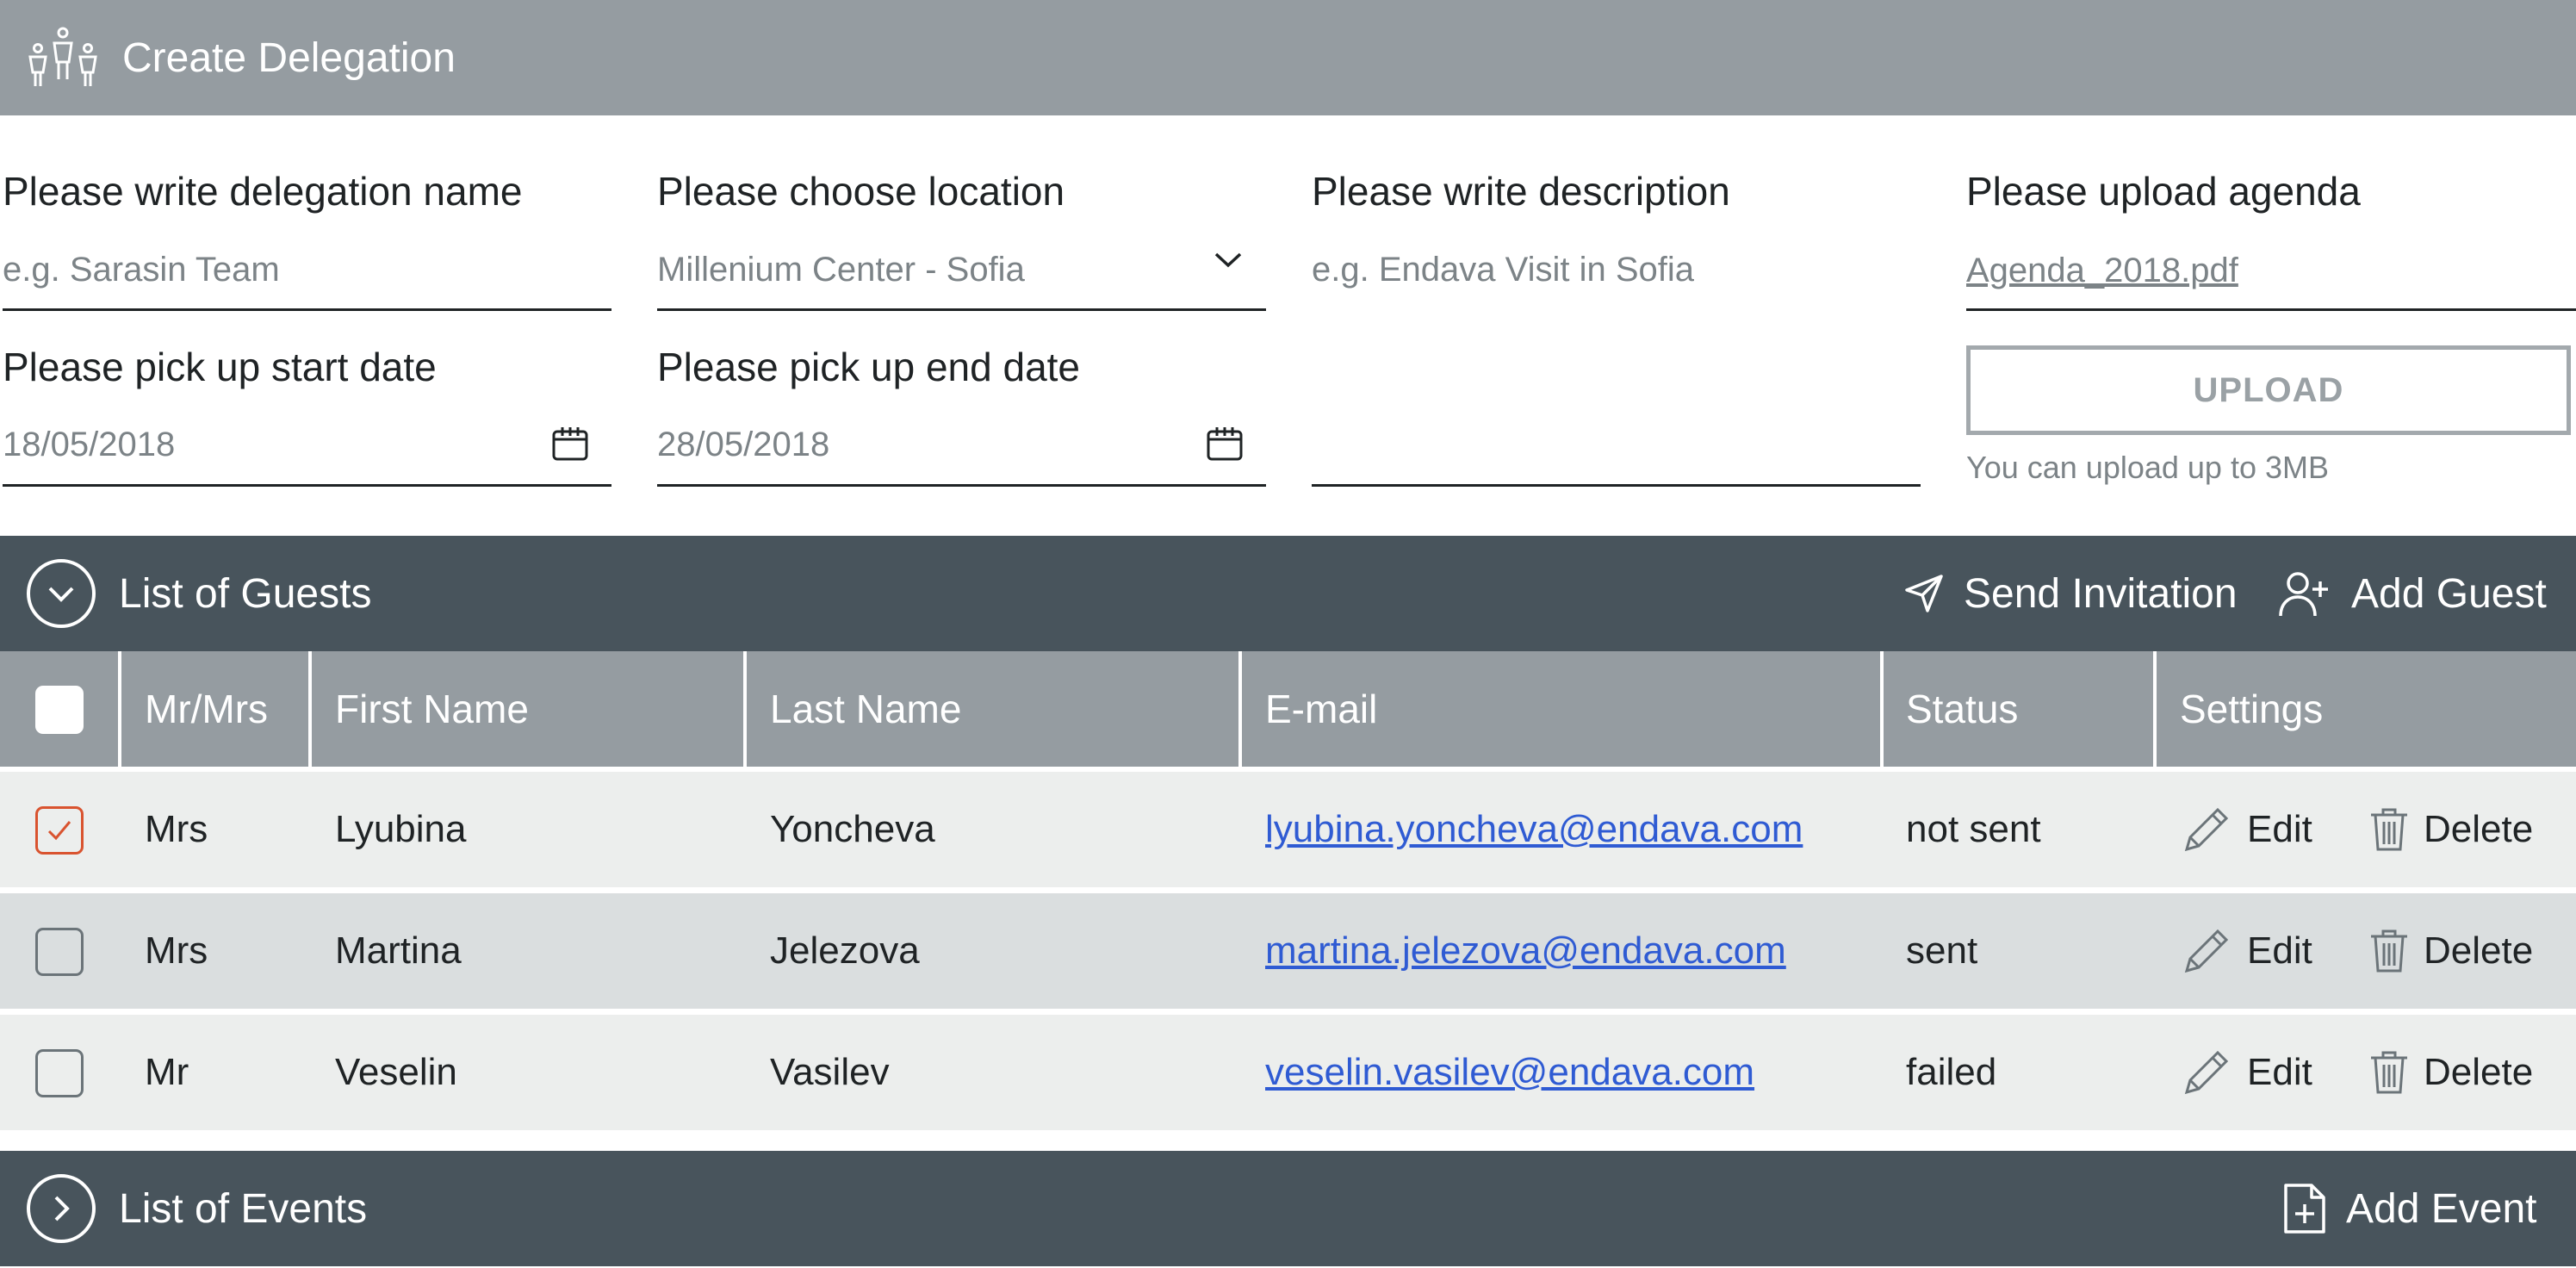 This screenshot has width=2576, height=1268. Describe the element at coordinates (1614, 358) in the screenshot. I see `description-textarea: e.g. Endava Visit in Sofia` at that location.